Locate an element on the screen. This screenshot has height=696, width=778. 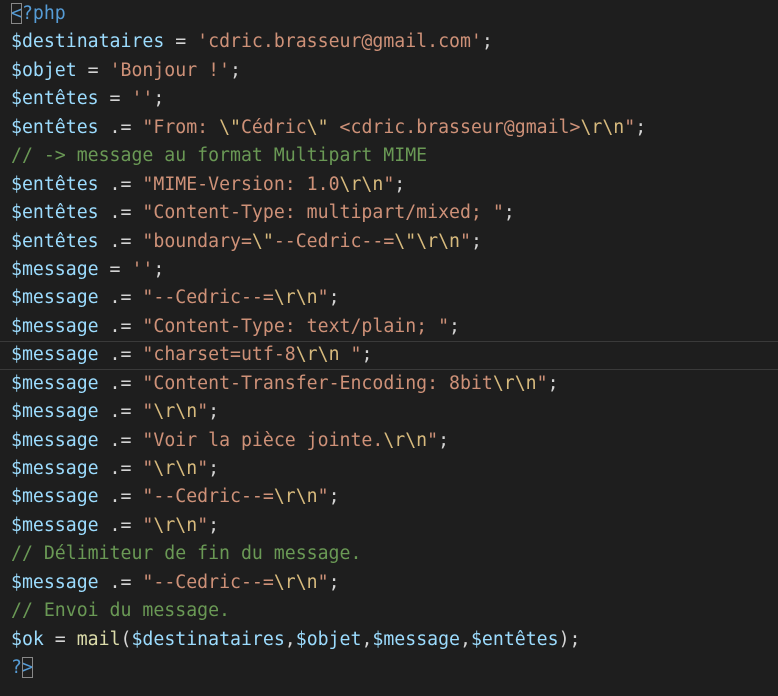
string-token: "MIME-Version: 1.0 is located at coordinates (241, 184).